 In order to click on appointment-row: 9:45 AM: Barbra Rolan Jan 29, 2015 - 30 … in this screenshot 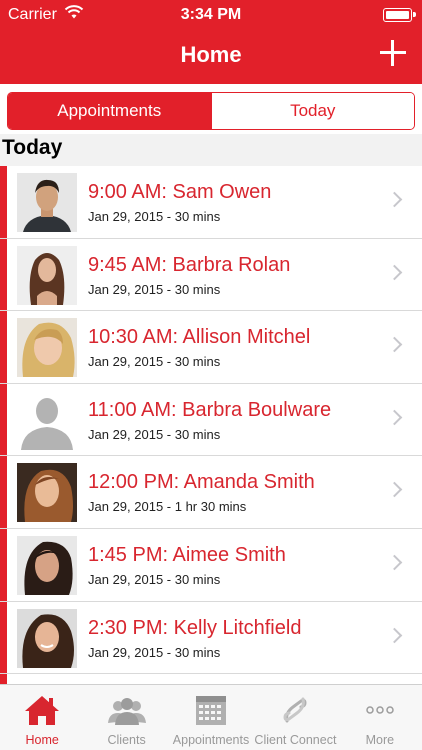, I will do `click(211, 275)`.